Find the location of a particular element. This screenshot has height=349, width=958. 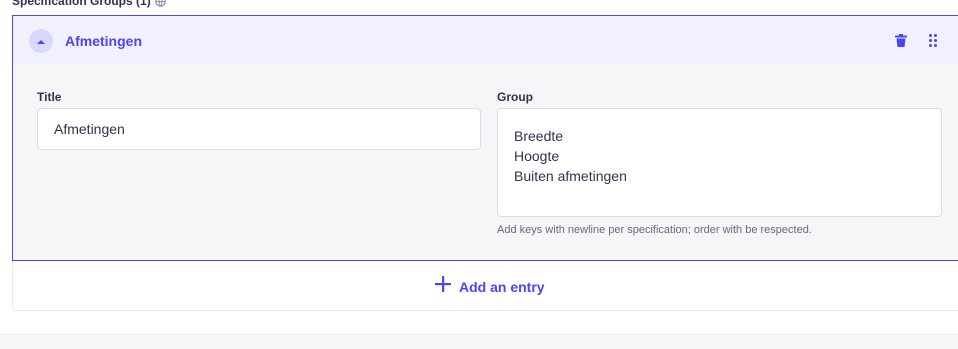

group-line: Hoogte is located at coordinates (537, 156).